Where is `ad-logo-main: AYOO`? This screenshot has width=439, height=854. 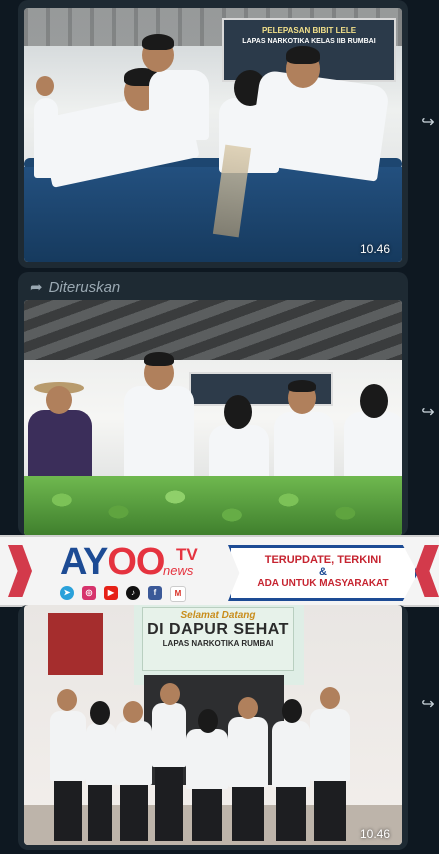
ad-logo-main: AYOO is located at coordinates (112, 562).